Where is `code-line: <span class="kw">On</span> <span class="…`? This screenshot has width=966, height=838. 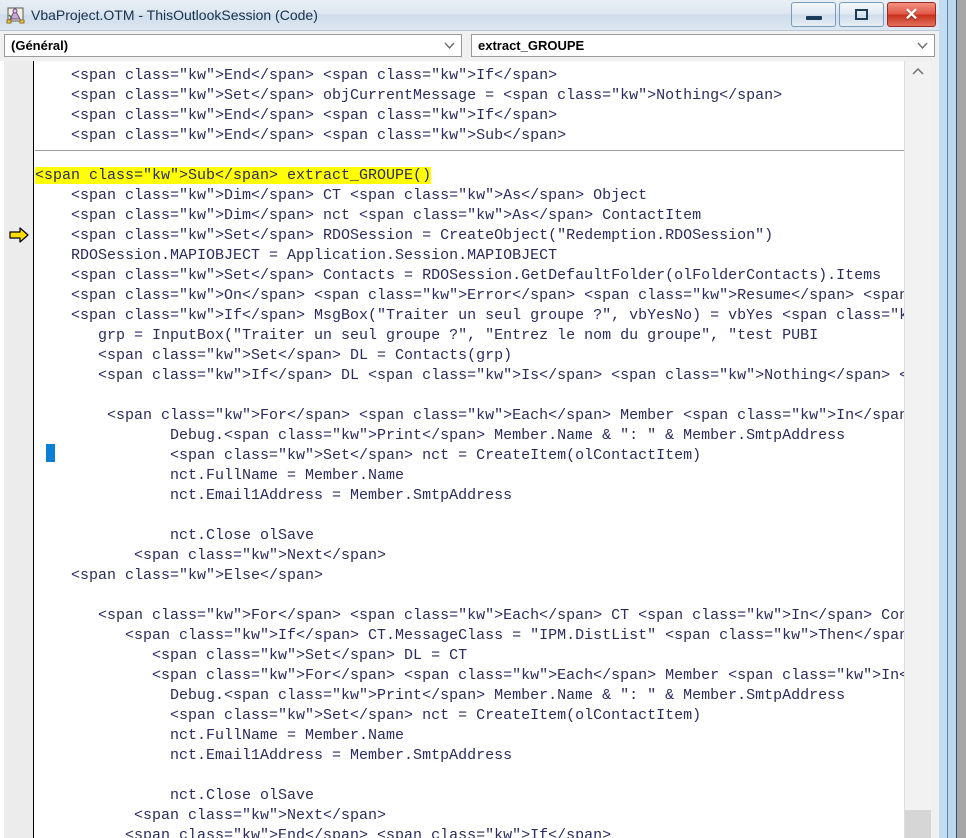
code-line: <span class="kw">On</span> <span class="… is located at coordinates (469, 296).